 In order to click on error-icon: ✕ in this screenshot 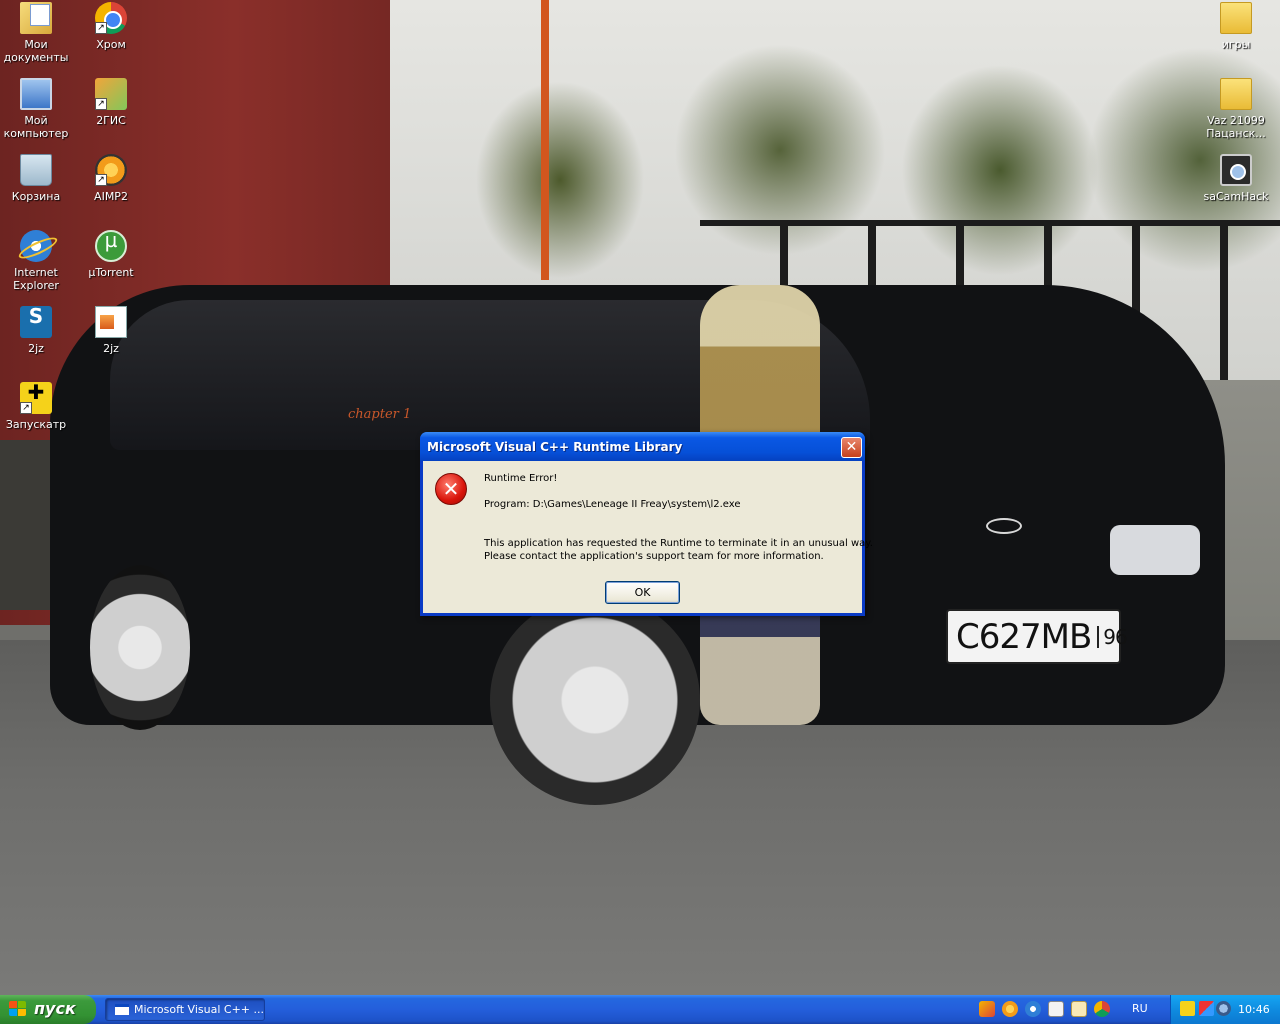, I will do `click(451, 489)`.